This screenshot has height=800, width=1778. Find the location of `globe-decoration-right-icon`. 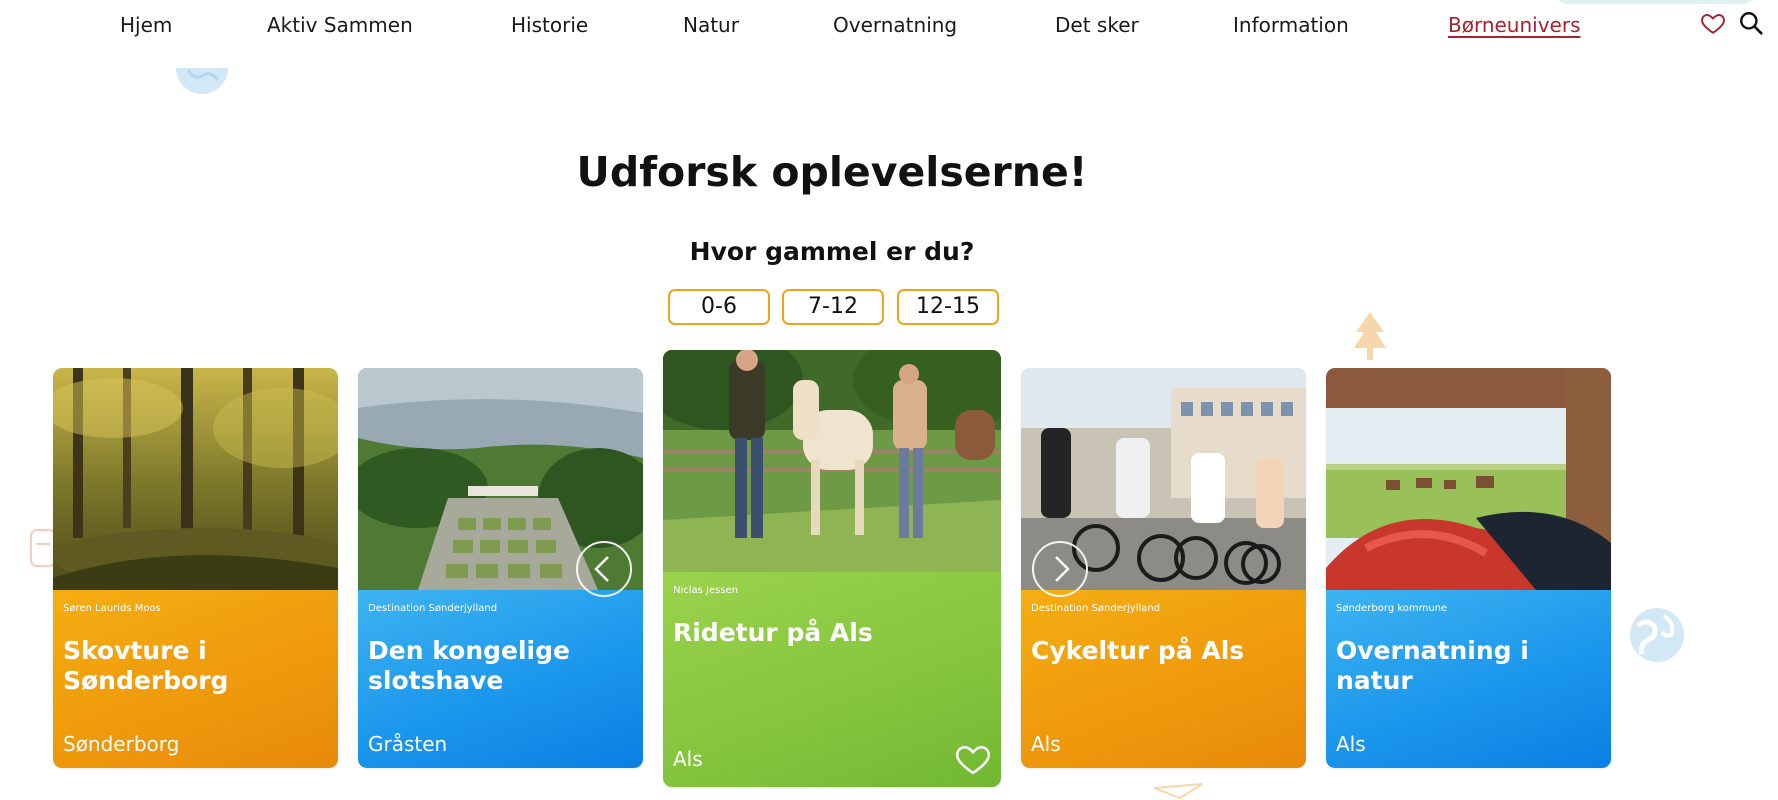

globe-decoration-right-icon is located at coordinates (1657, 635).